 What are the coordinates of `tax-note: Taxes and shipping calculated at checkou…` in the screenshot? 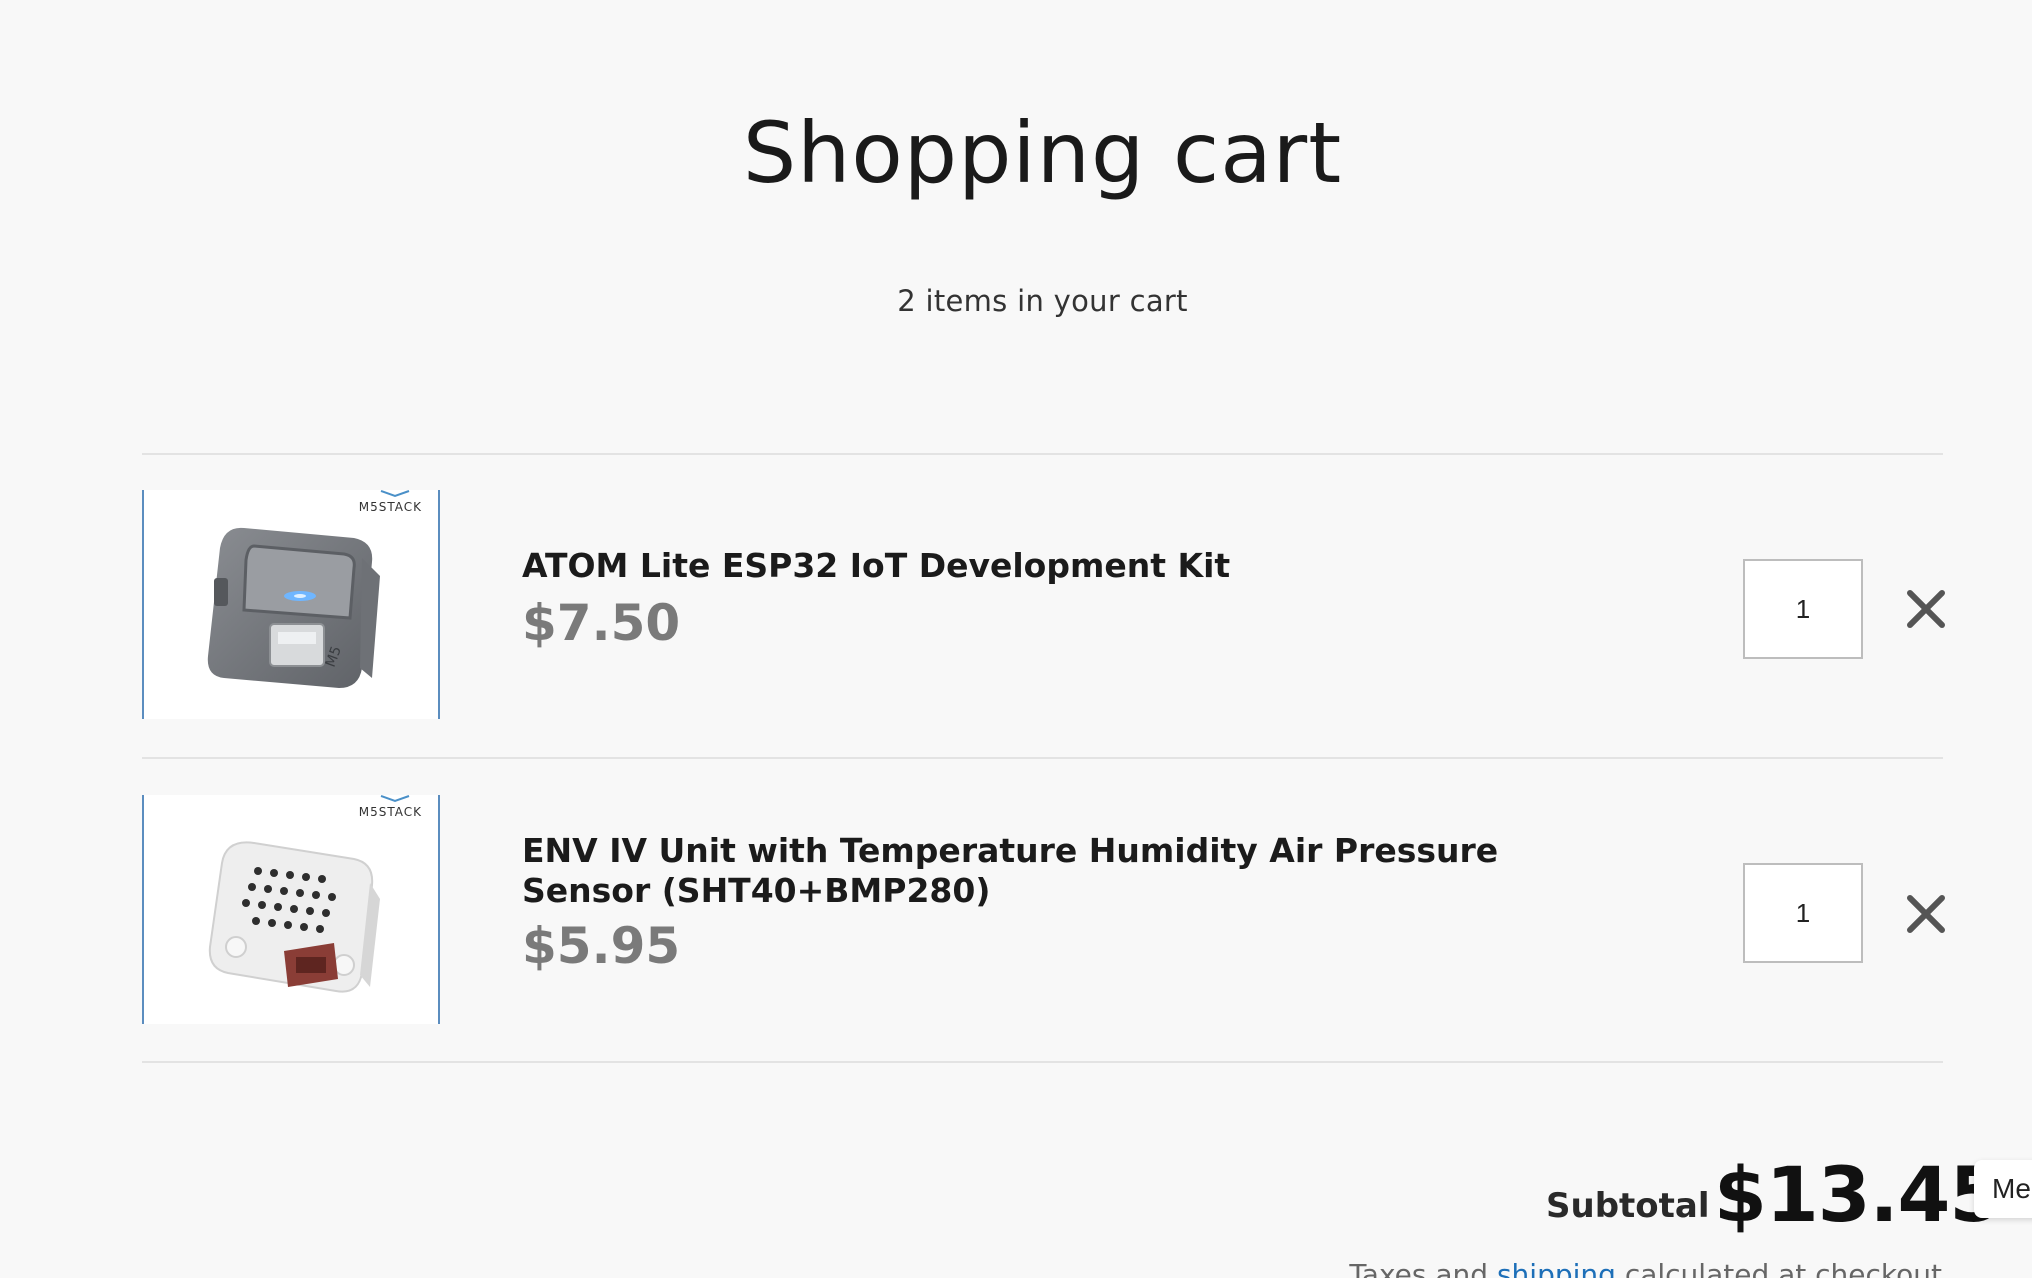 It's located at (1645, 1268).